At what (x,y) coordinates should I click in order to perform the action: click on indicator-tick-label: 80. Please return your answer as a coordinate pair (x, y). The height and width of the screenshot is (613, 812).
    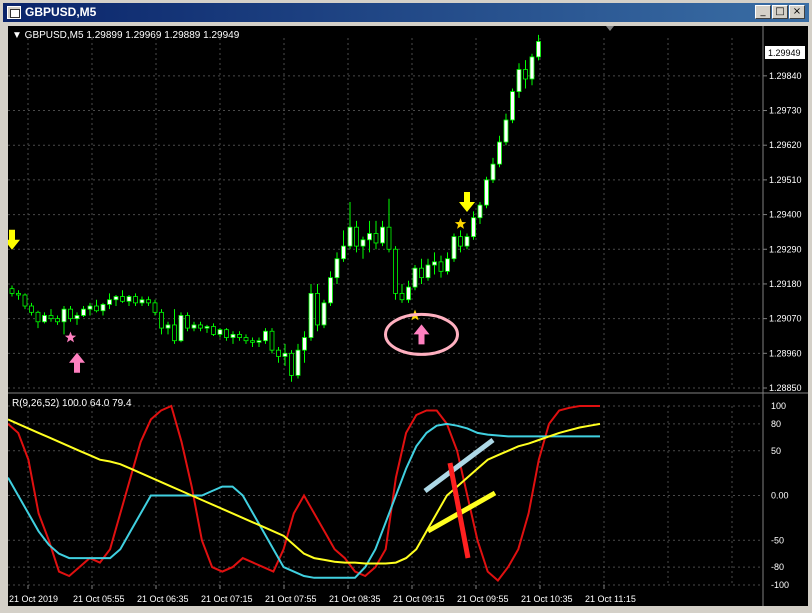
    Looking at the image, I should click on (776, 424).